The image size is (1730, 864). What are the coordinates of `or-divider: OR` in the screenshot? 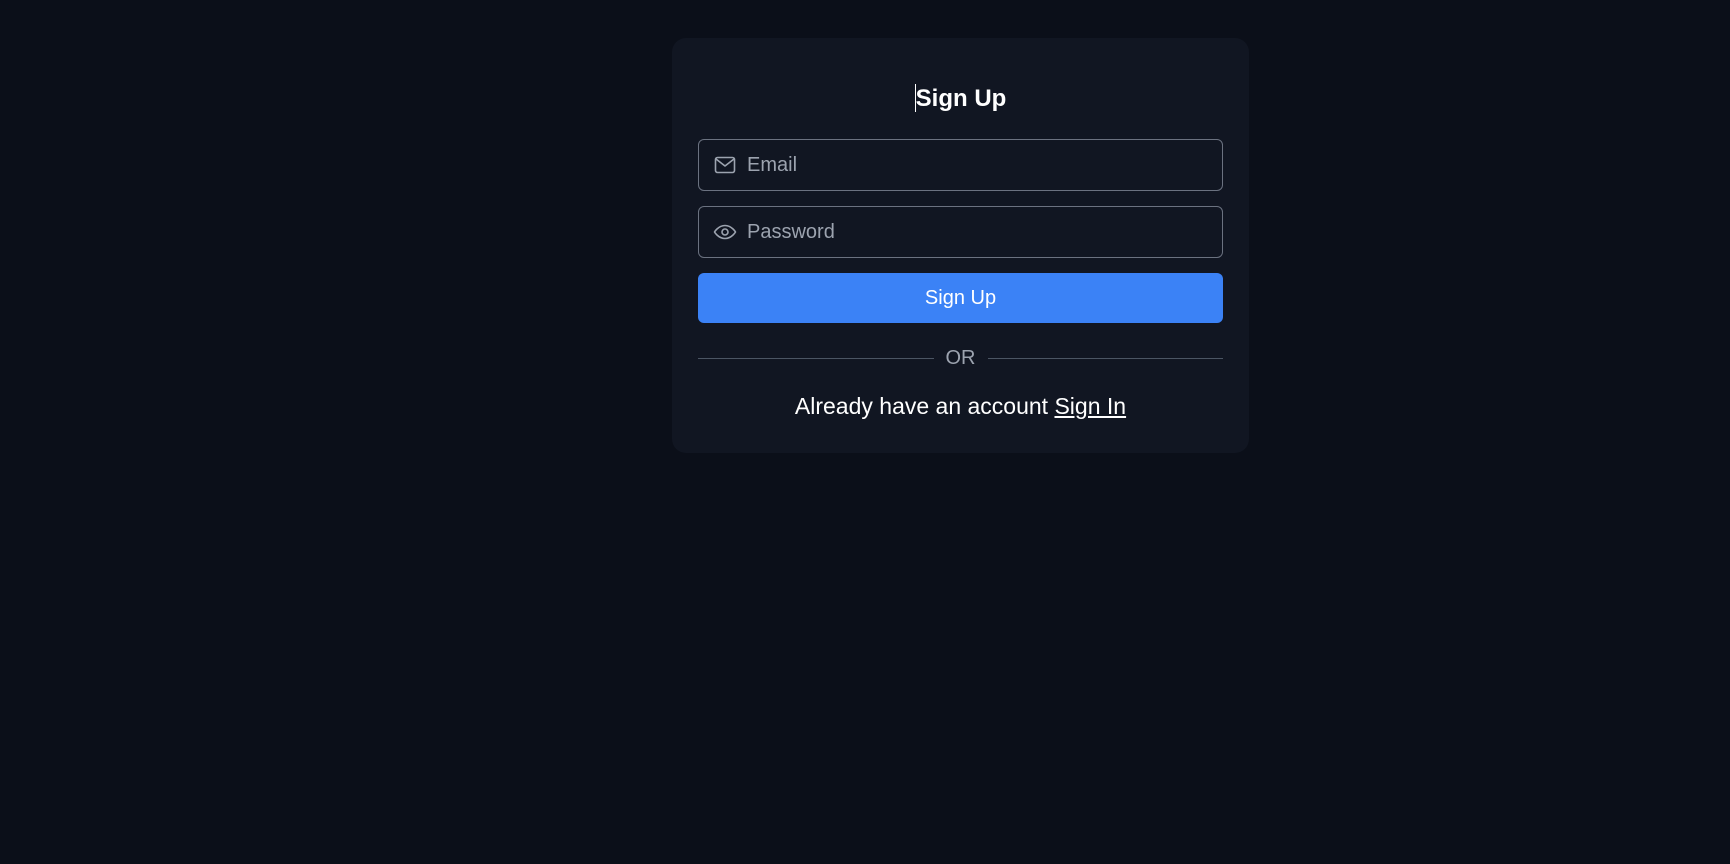 It's located at (960, 358).